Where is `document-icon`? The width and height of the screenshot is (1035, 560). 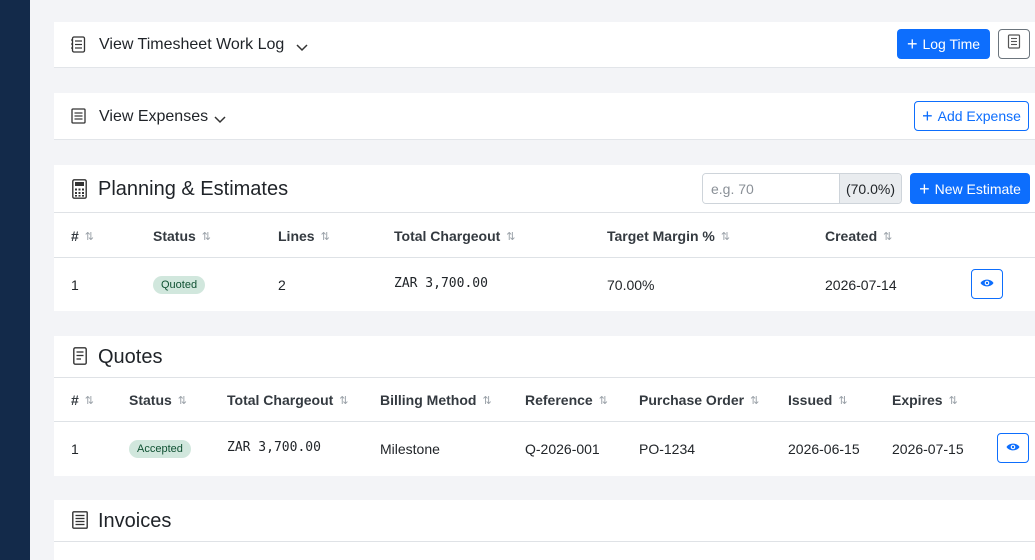
document-icon is located at coordinates (80, 358).